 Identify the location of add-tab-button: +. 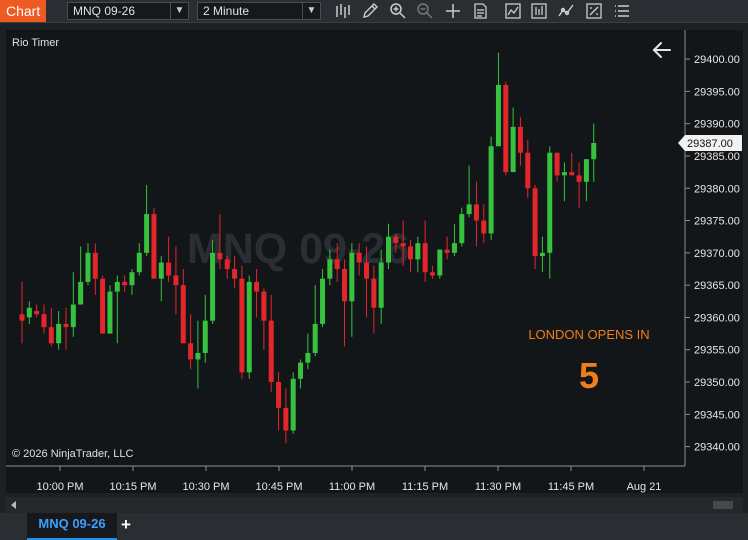
(126, 525).